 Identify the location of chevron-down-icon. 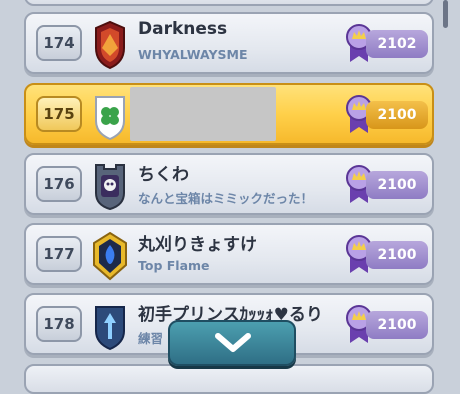
(233, 342).